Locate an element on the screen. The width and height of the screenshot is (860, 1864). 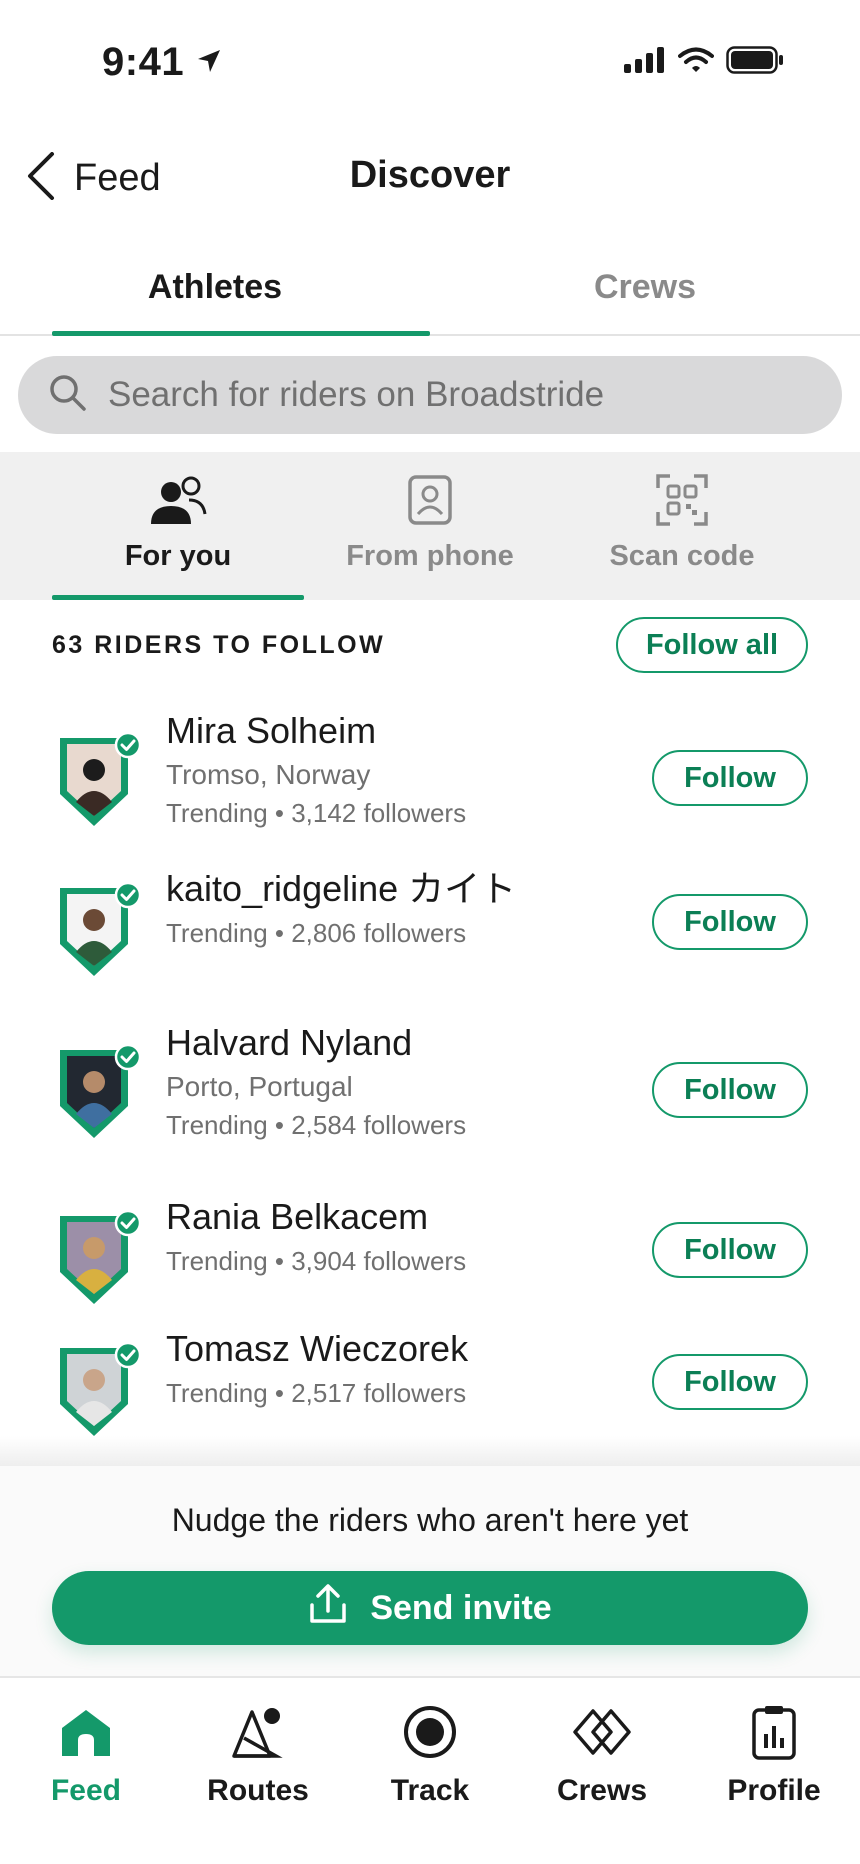
nav-feed: Feed is located at coordinates (86, 1771).